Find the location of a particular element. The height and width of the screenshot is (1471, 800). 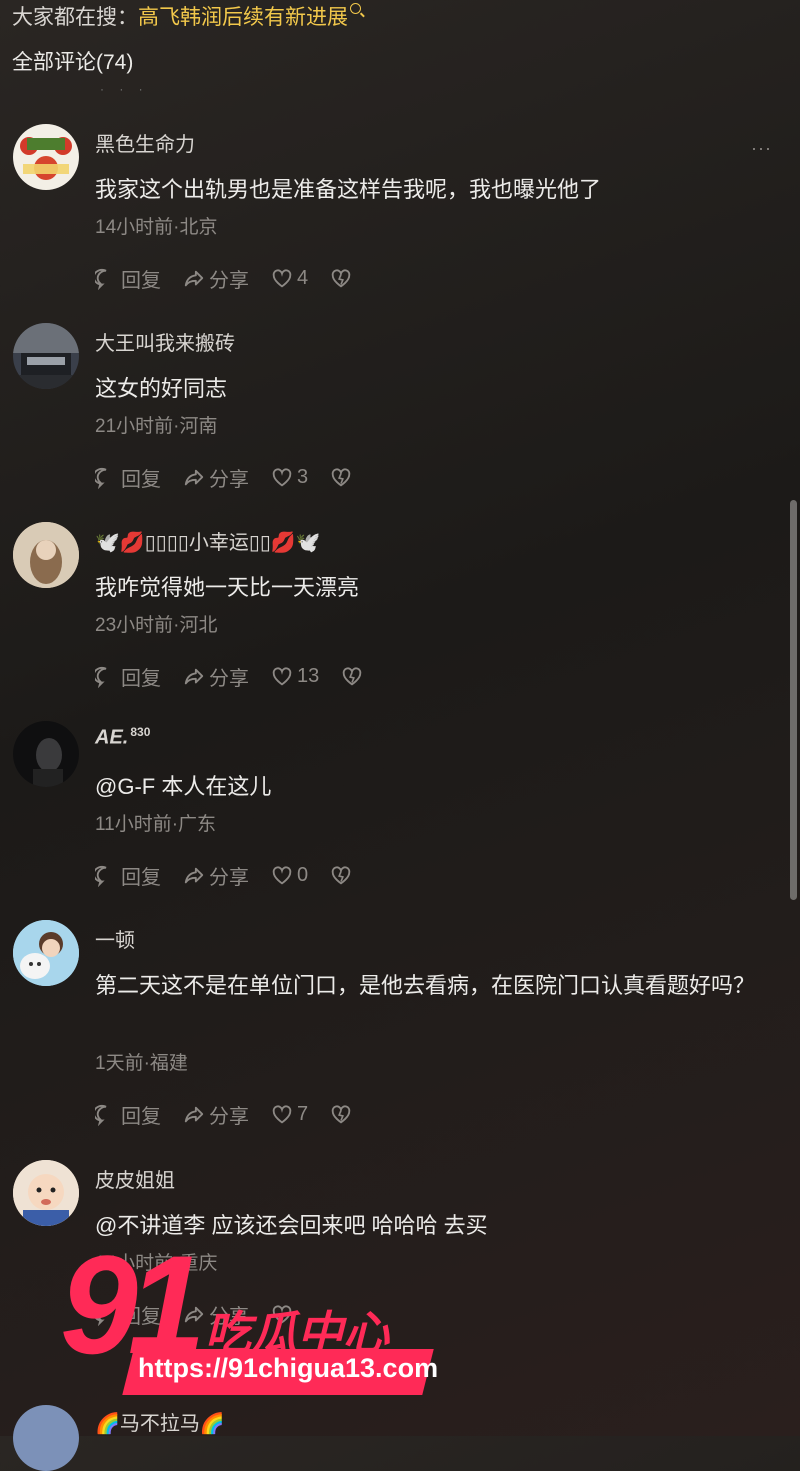

comment-meta: 11小时前·广东 is located at coordinates (156, 824).